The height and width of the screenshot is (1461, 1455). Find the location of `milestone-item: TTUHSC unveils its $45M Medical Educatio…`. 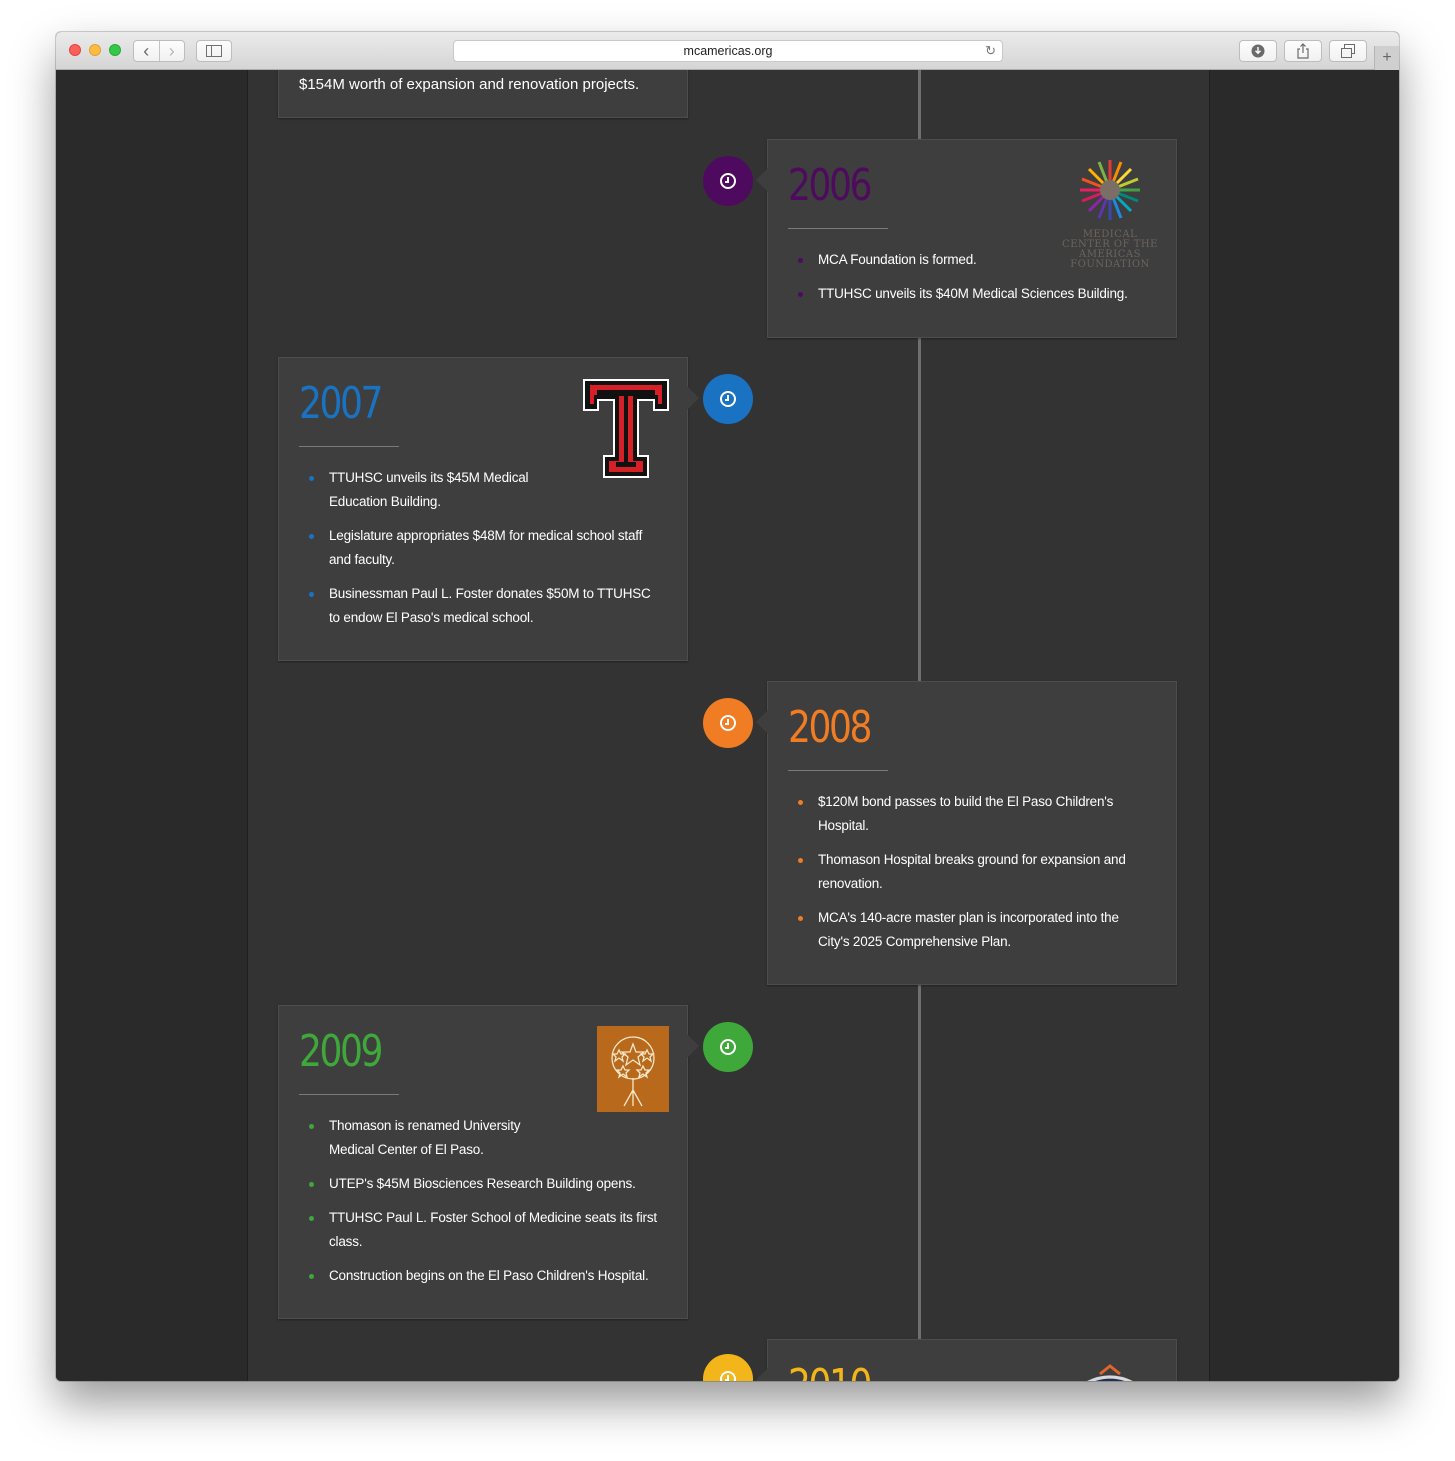

milestone-item: TTUHSC unveils its $45M Medical Educatio… is located at coordinates (434, 490).